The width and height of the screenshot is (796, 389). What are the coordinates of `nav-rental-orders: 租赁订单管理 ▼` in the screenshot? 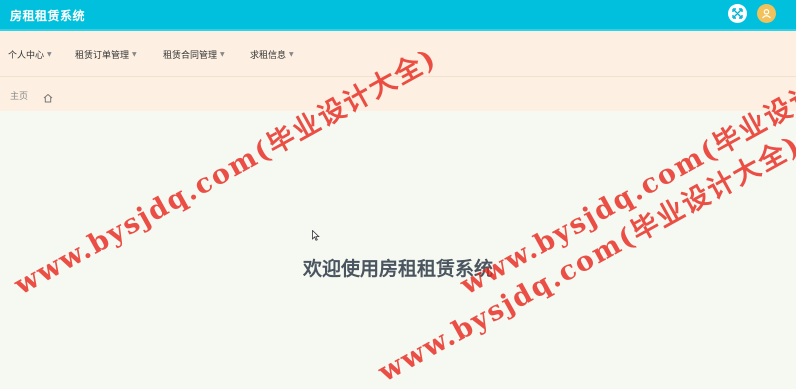 It's located at (106, 54).